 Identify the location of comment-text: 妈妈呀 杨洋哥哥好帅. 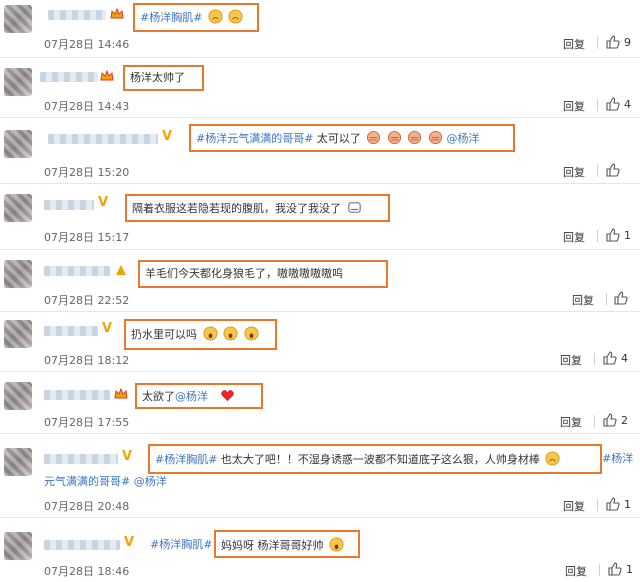
(282, 545).